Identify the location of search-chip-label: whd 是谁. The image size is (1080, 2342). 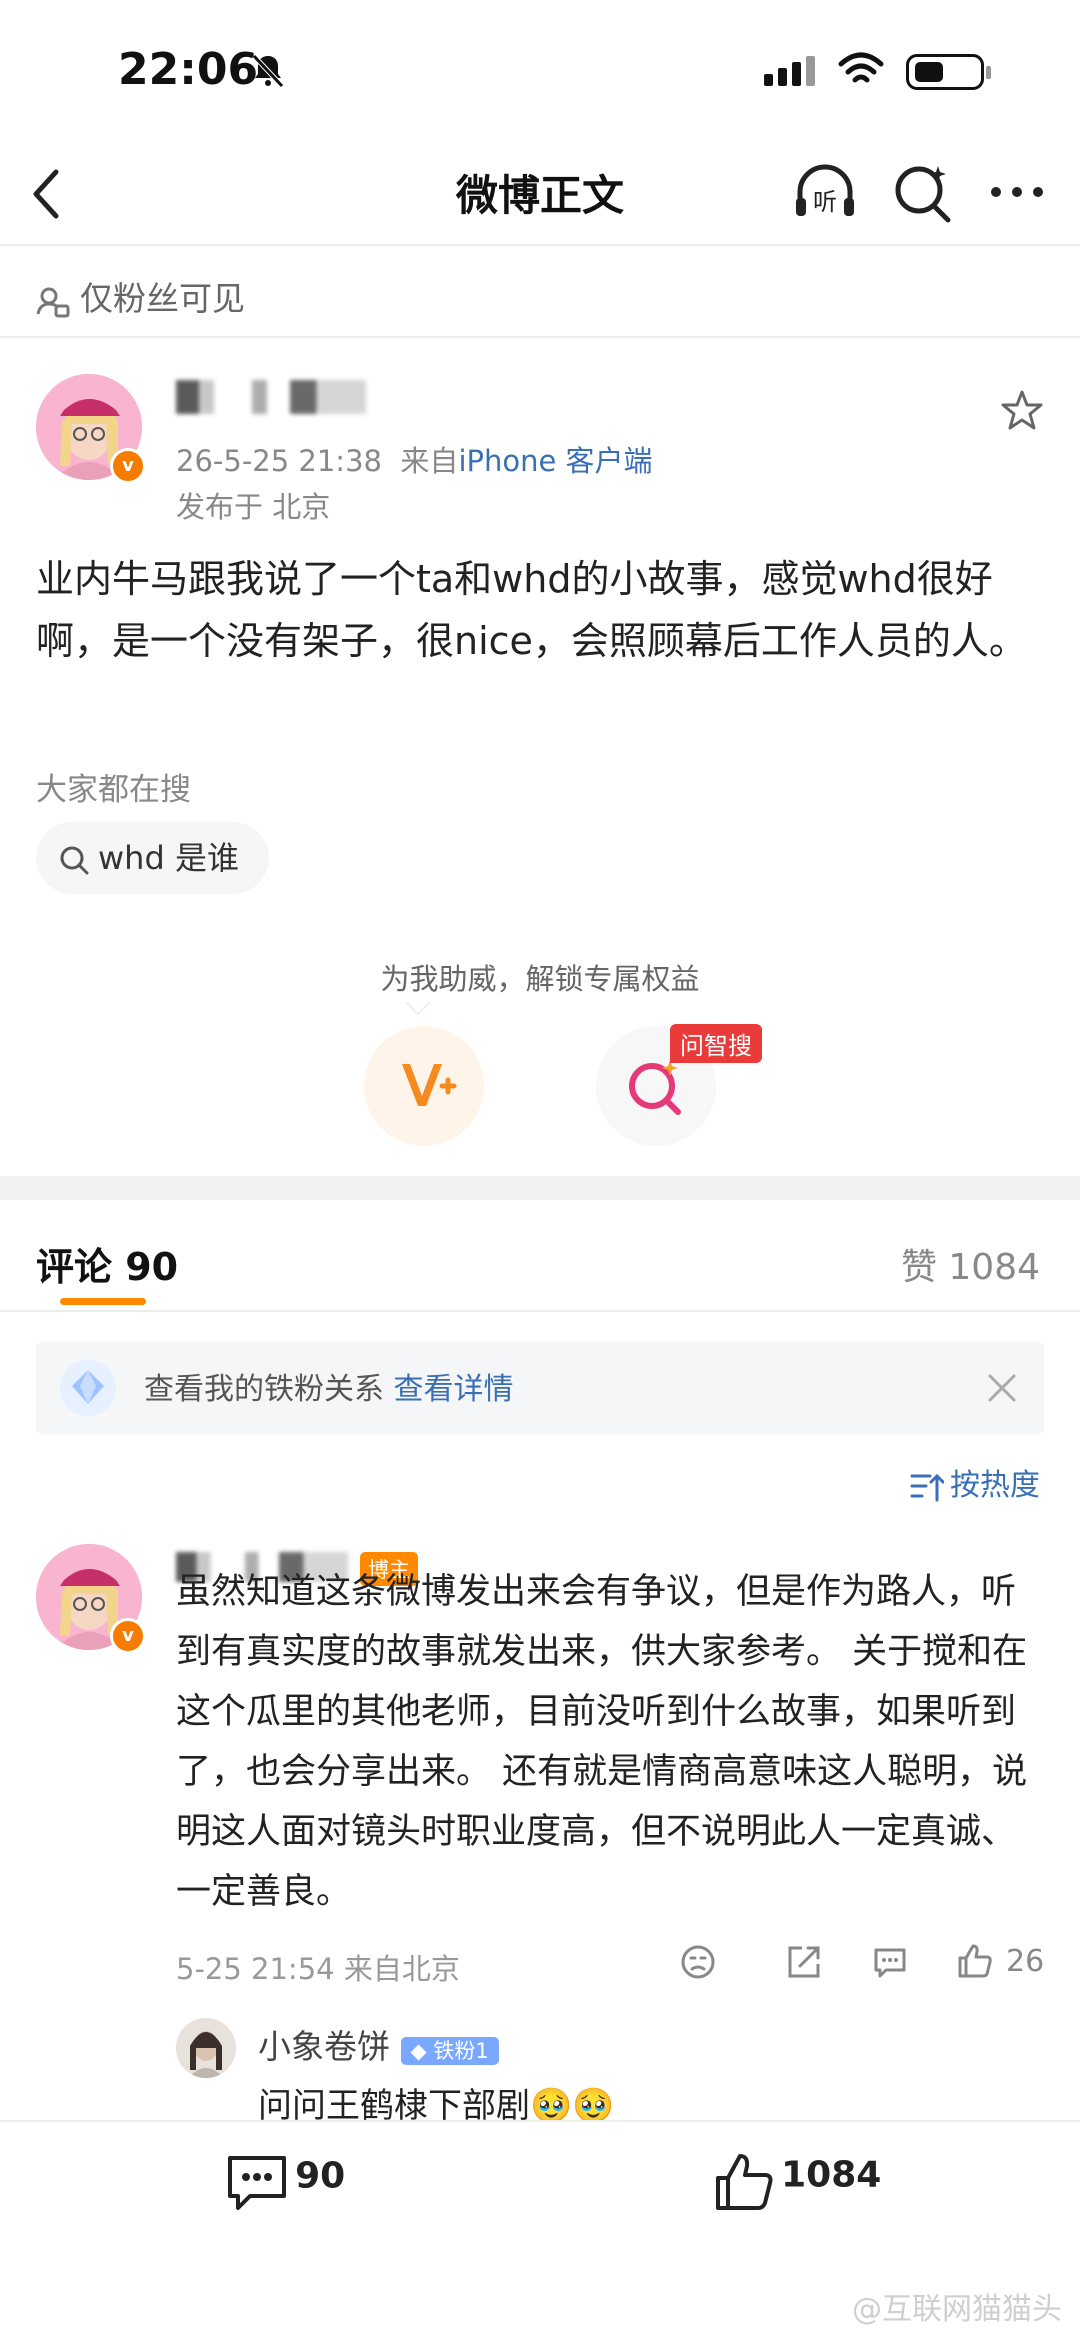
(168, 858).